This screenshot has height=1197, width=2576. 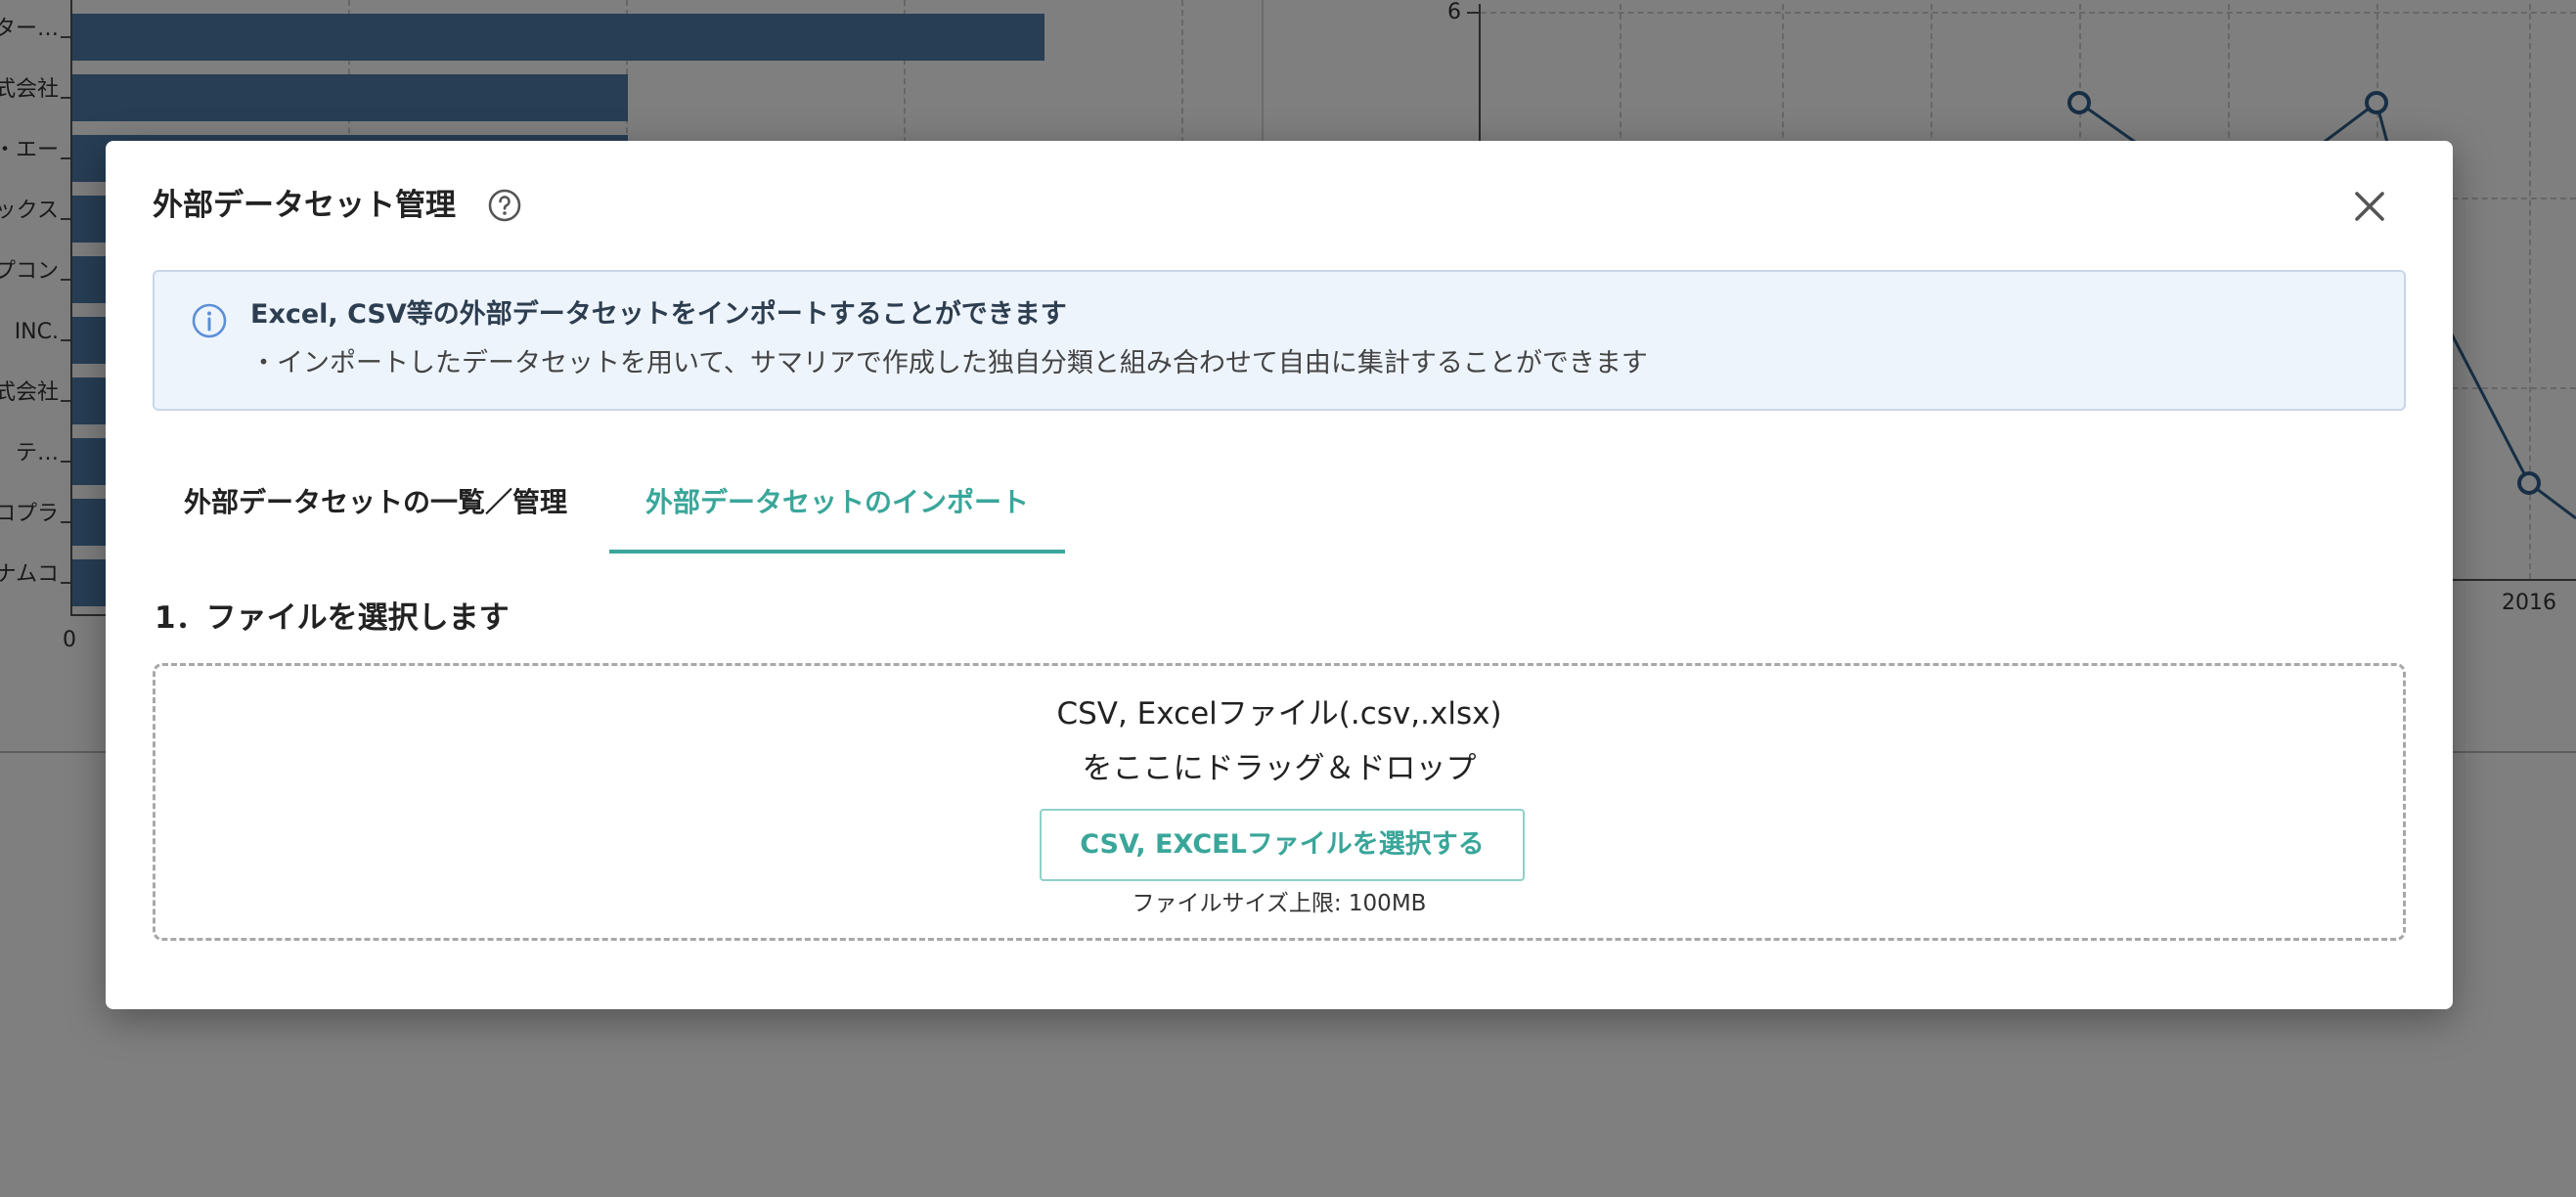 I want to click on tab-dataset-import: 外部データセットのインポート, so click(x=837, y=508).